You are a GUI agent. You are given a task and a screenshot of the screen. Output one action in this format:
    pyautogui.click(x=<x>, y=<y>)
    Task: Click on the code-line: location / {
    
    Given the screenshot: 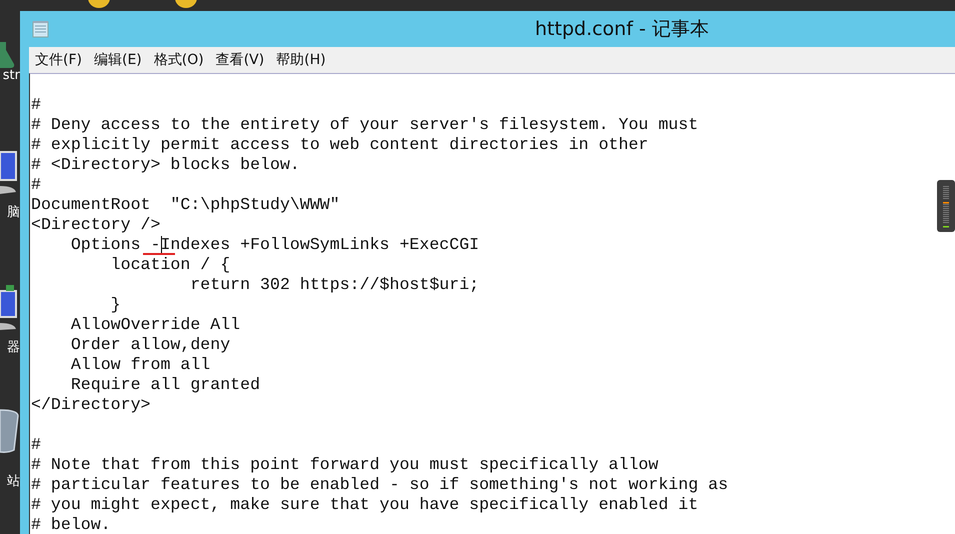 What is the action you would take?
    pyautogui.click(x=170, y=265)
    